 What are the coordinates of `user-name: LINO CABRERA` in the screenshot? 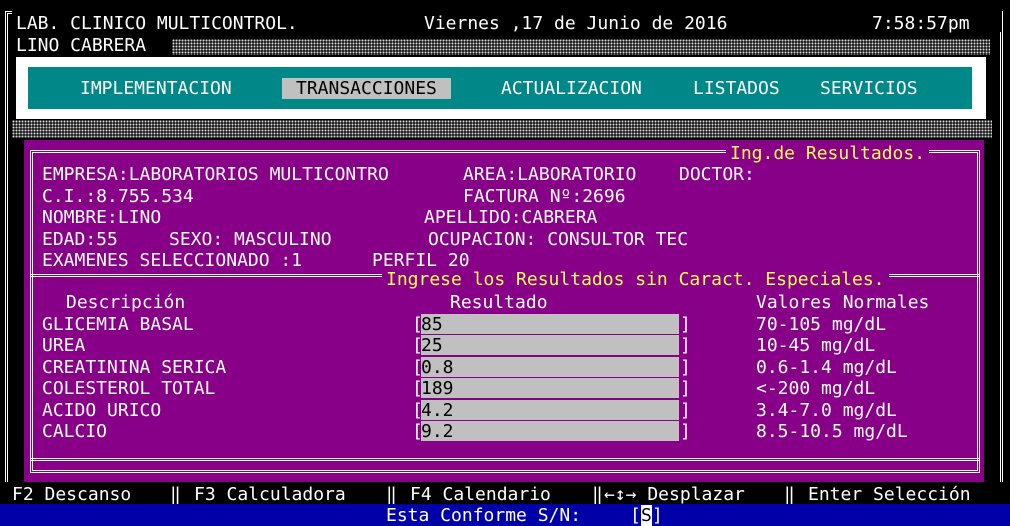 It's located at (81, 45).